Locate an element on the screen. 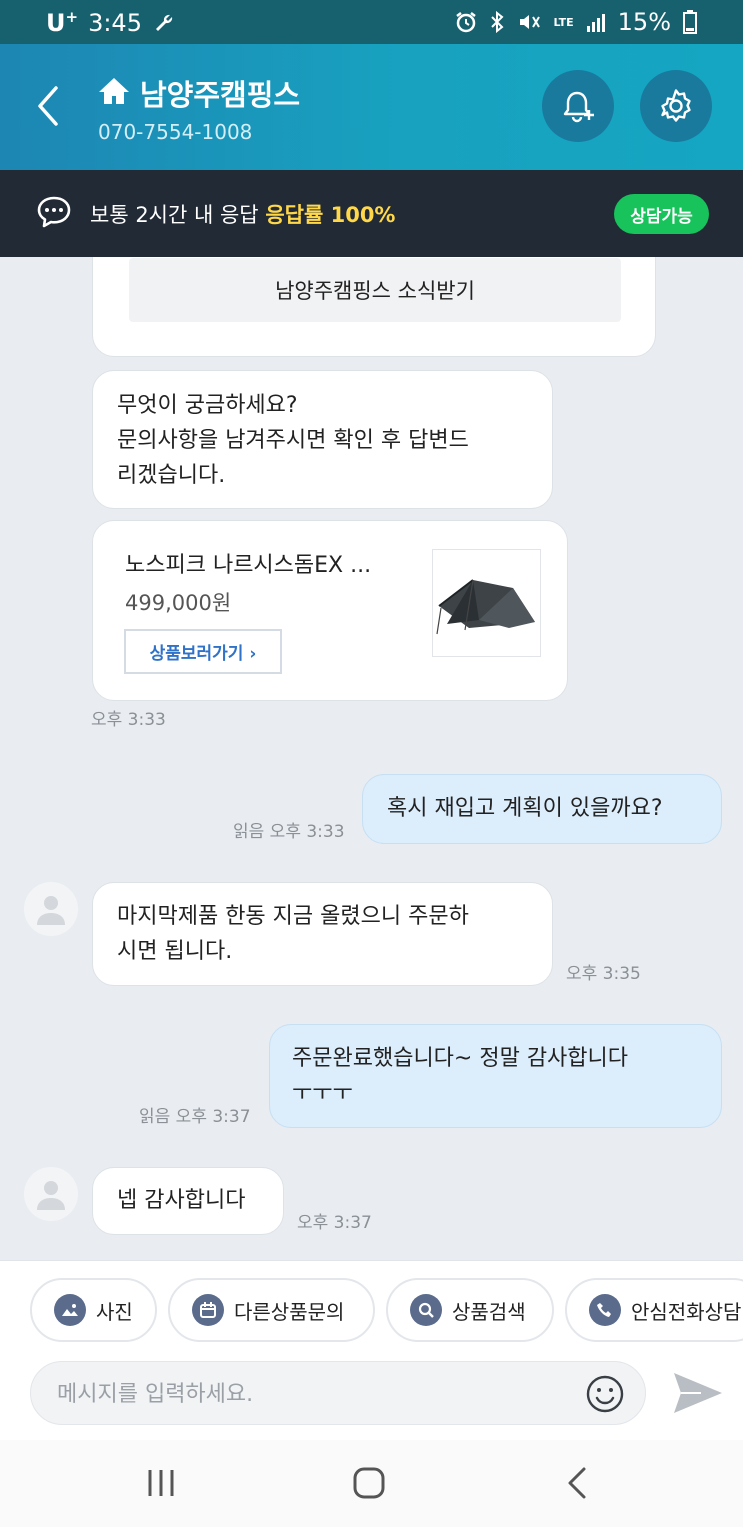 The width and height of the screenshot is (743, 1527). my-message-bubble: 혹시 재입고 계획이 있을까요? is located at coordinates (542, 809).